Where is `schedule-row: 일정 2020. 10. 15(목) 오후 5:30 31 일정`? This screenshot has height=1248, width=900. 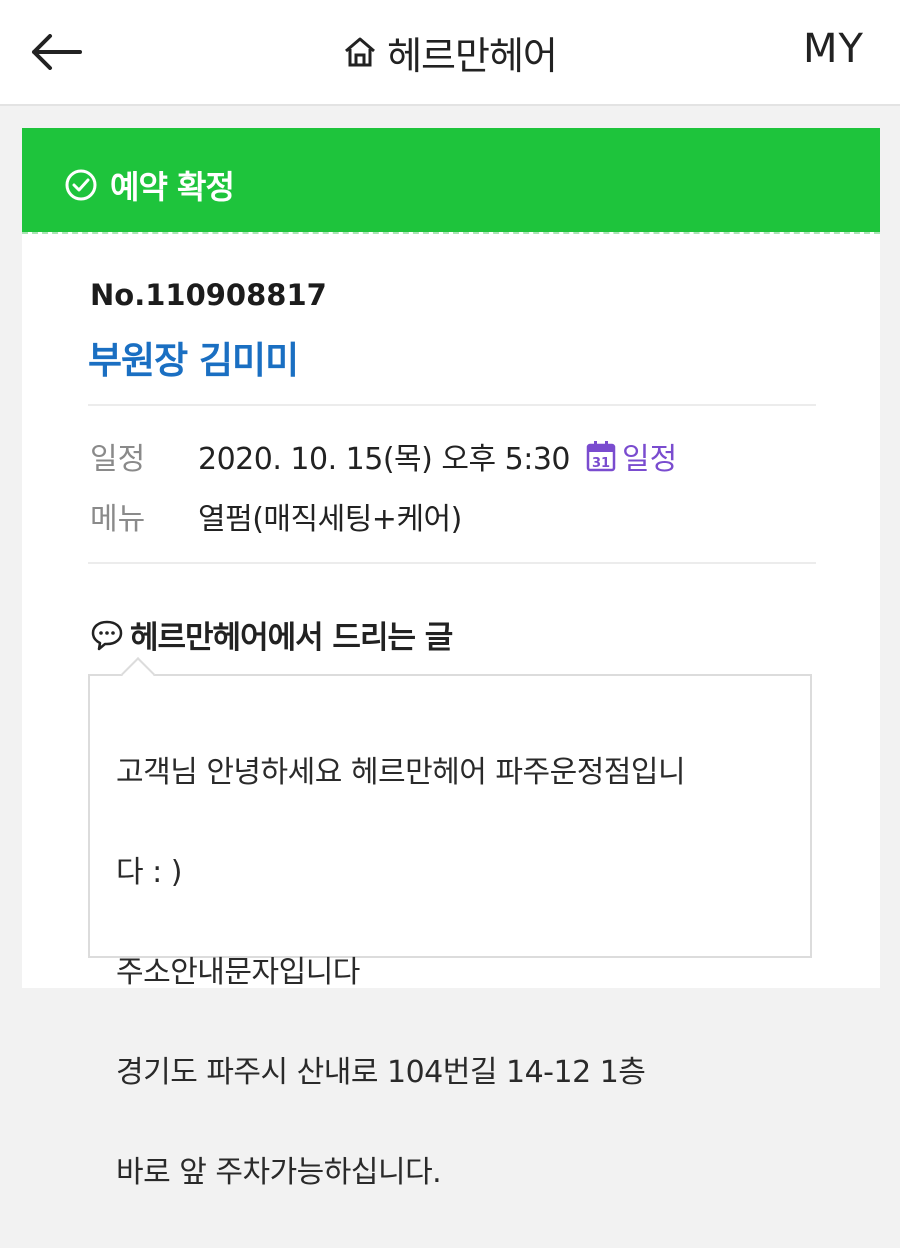 schedule-row: 일정 2020. 10. 15(목) 오후 5:30 31 일정 is located at coordinates (383, 456).